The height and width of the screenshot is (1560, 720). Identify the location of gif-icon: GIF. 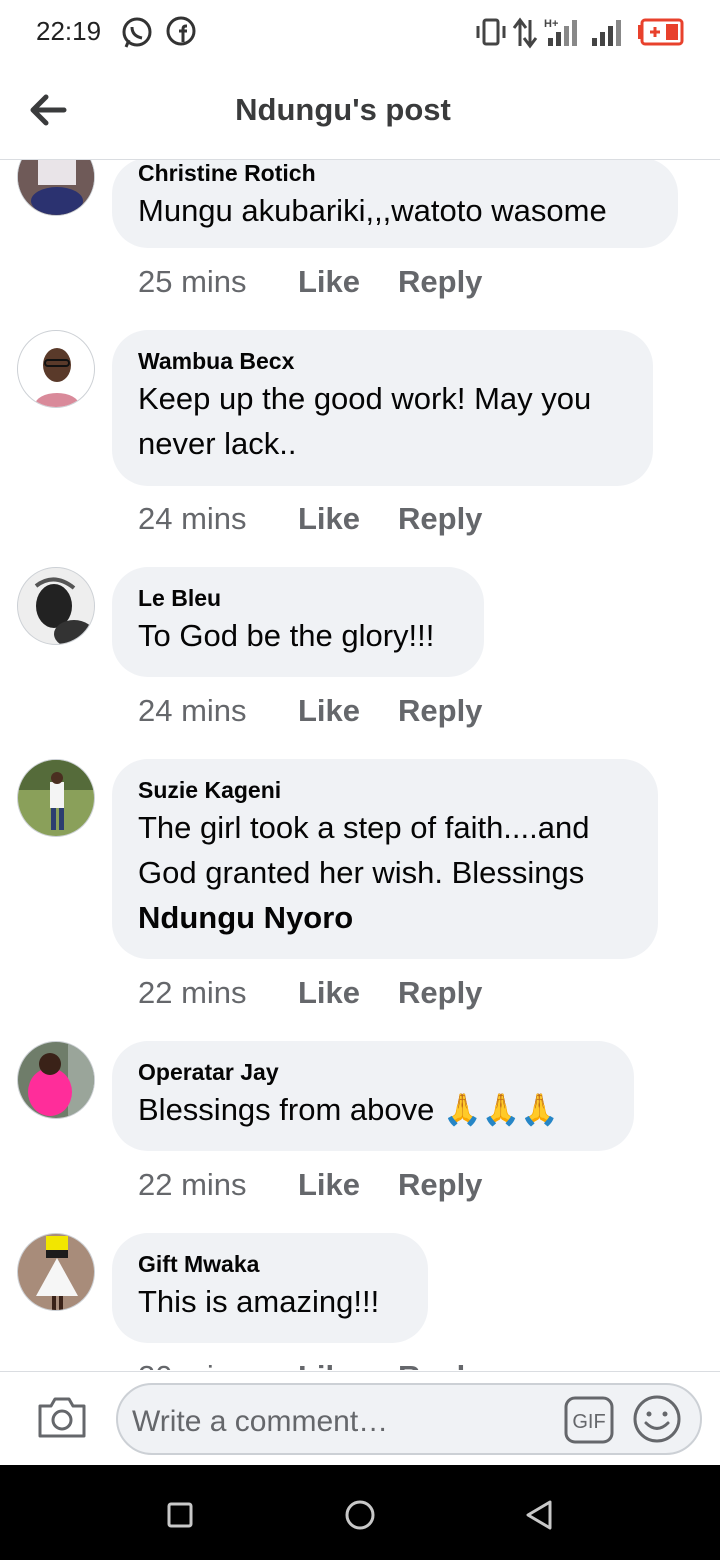
(589, 1420).